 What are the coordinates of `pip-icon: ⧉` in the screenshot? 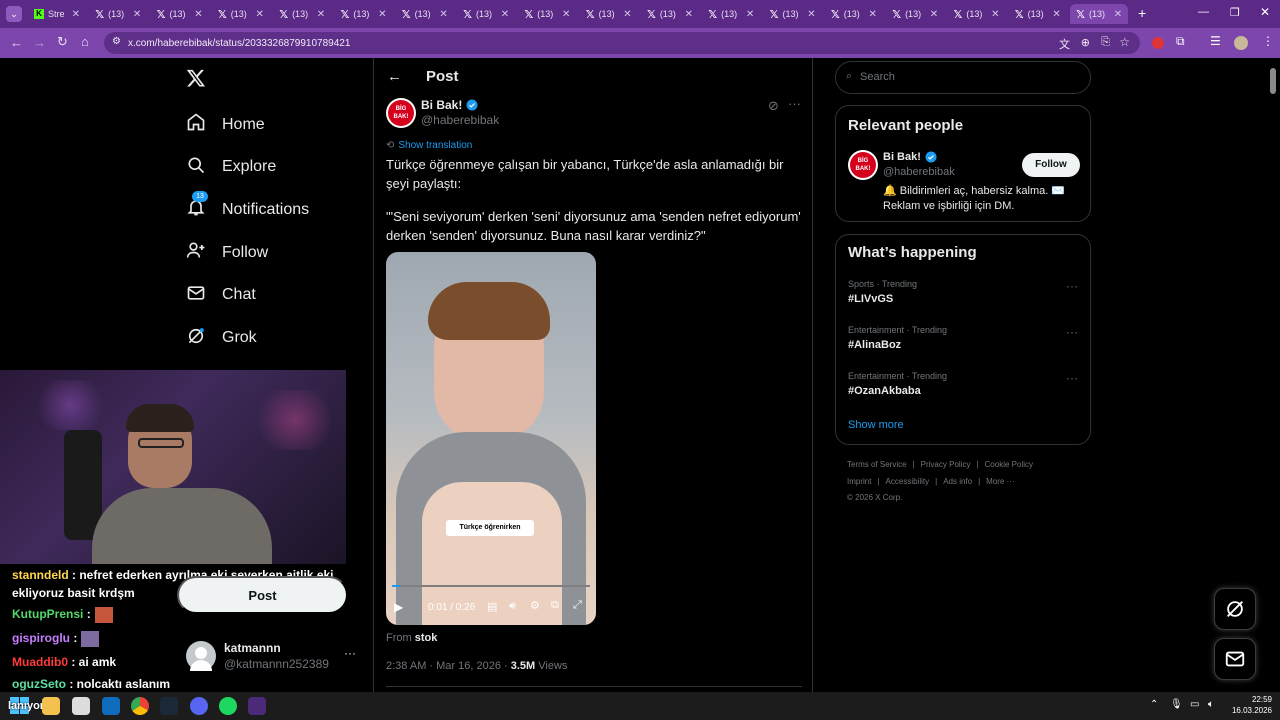 It's located at (555, 605).